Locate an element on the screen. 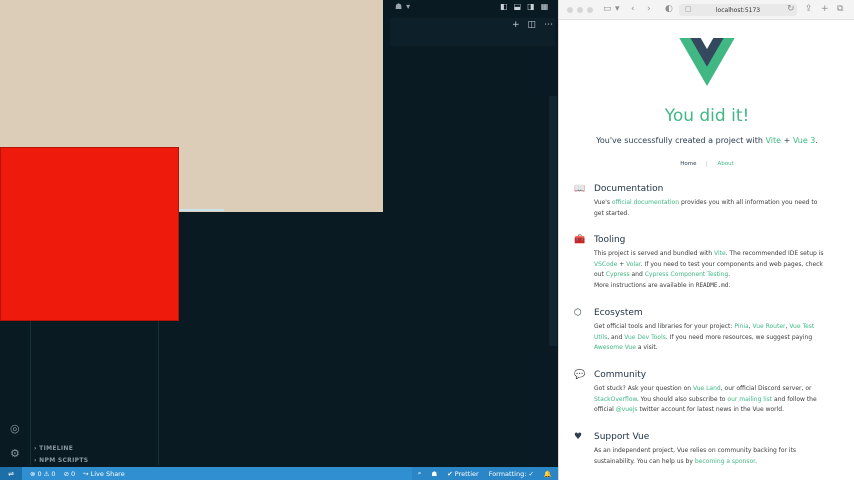 This screenshot has width=854, height=480. sidebar-toggle-icon: ▭ is located at coordinates (607, 9).